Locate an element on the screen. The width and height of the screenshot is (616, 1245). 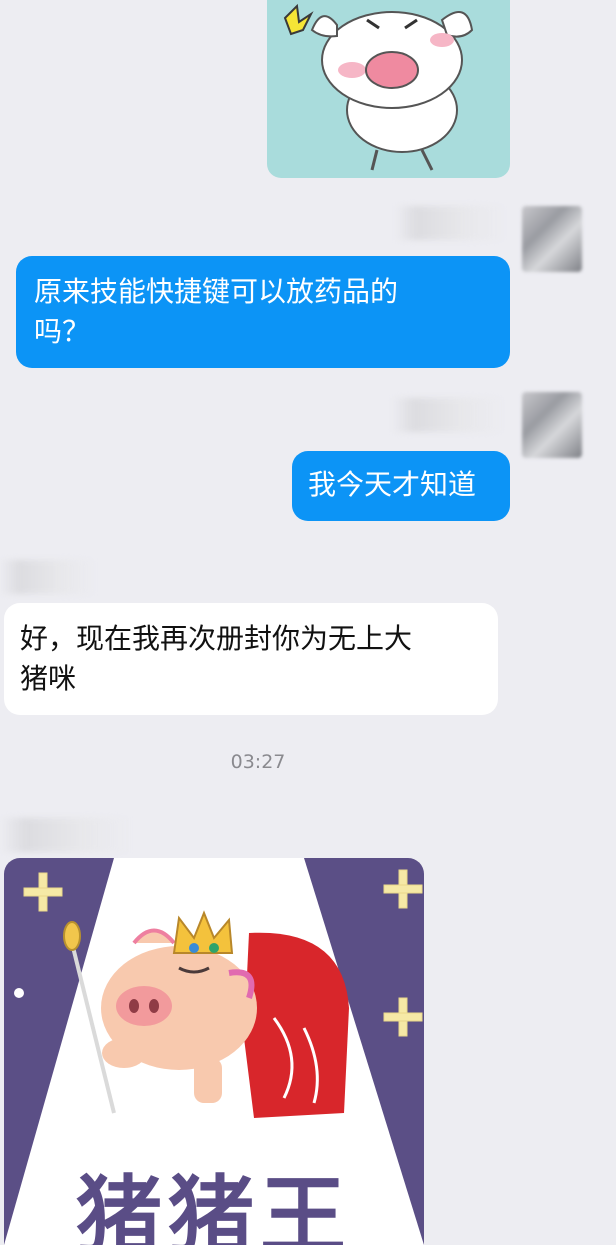
message-bubble-outgoing: 我今天才知道 is located at coordinates (401, 486).